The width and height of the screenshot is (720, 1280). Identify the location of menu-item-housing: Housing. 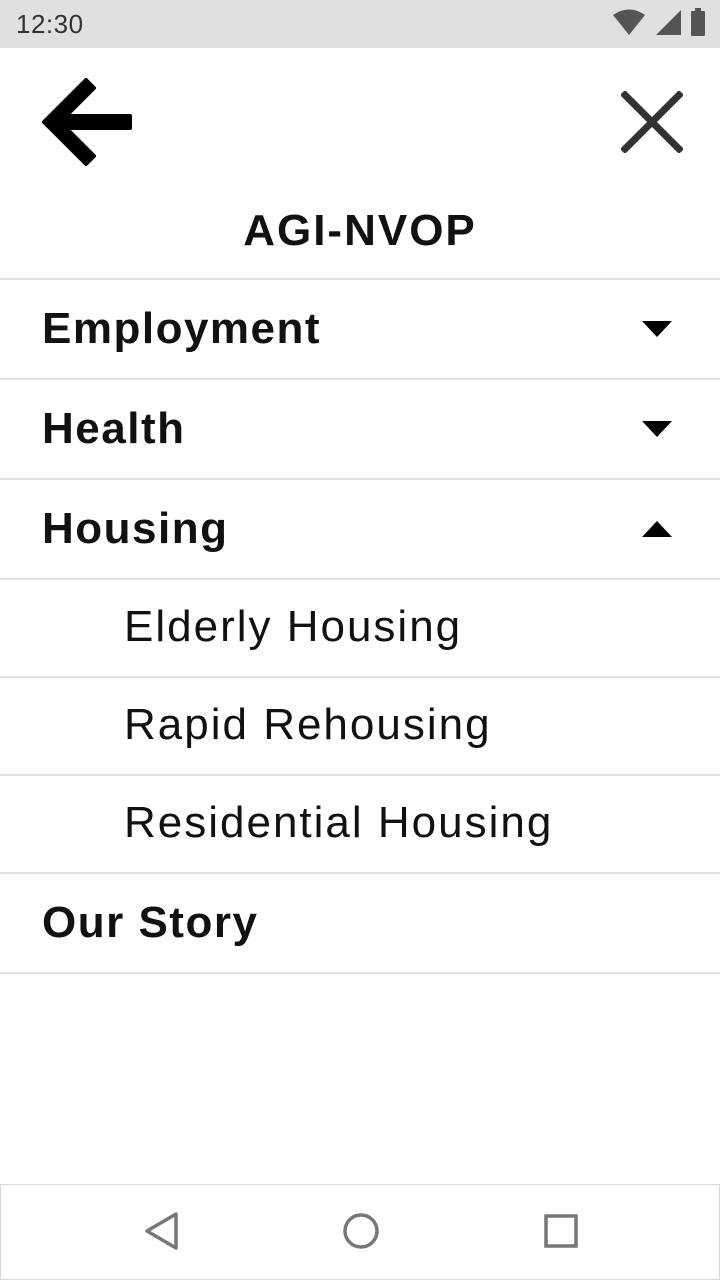
(360, 530).